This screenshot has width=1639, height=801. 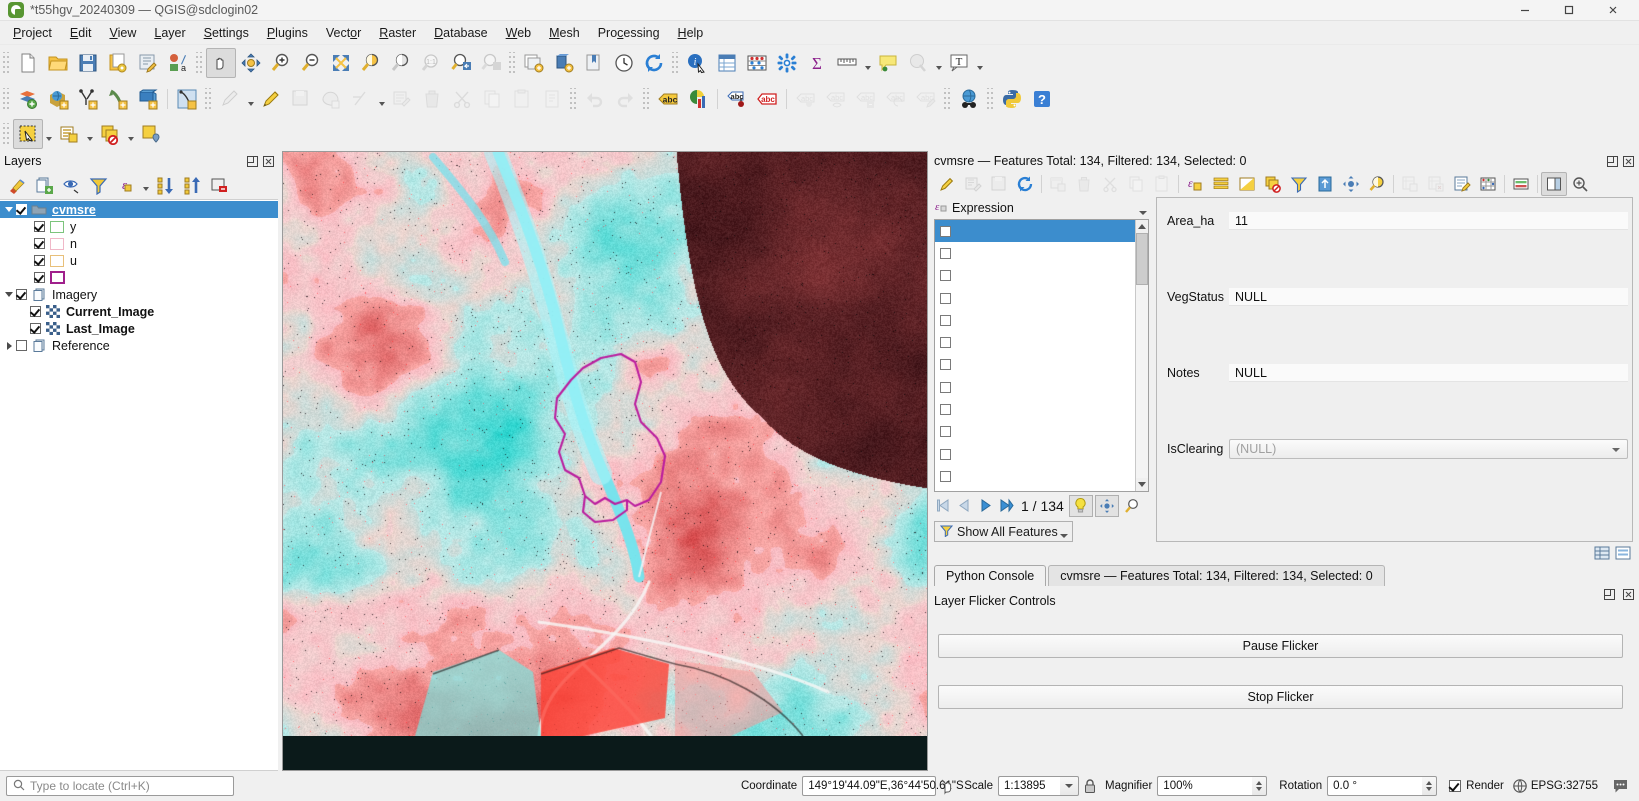 What do you see at coordinates (564, 63) in the screenshot?
I see `new-3d-map-view-icon` at bounding box center [564, 63].